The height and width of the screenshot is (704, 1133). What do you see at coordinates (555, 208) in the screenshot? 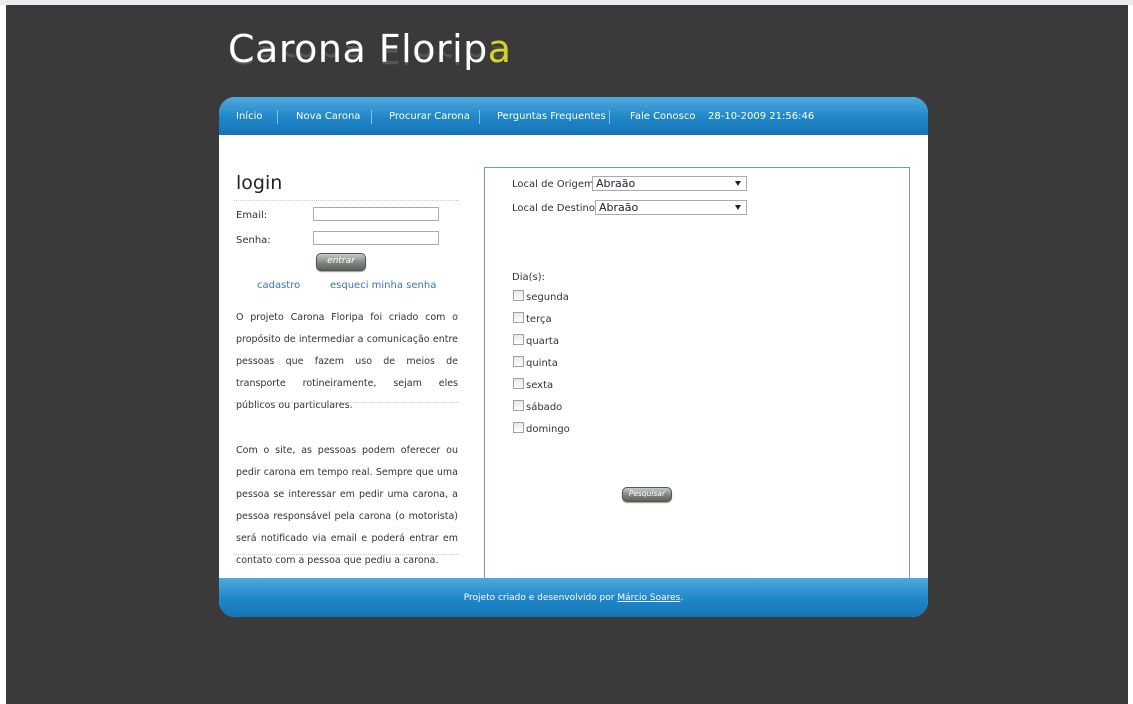
I see `destination-label: Local de Destino:` at bounding box center [555, 208].